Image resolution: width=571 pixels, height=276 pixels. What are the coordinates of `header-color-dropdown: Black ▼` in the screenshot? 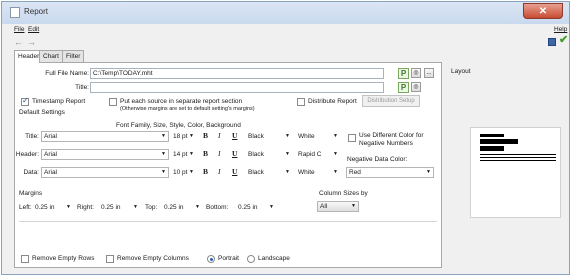 It's located at (269, 154).